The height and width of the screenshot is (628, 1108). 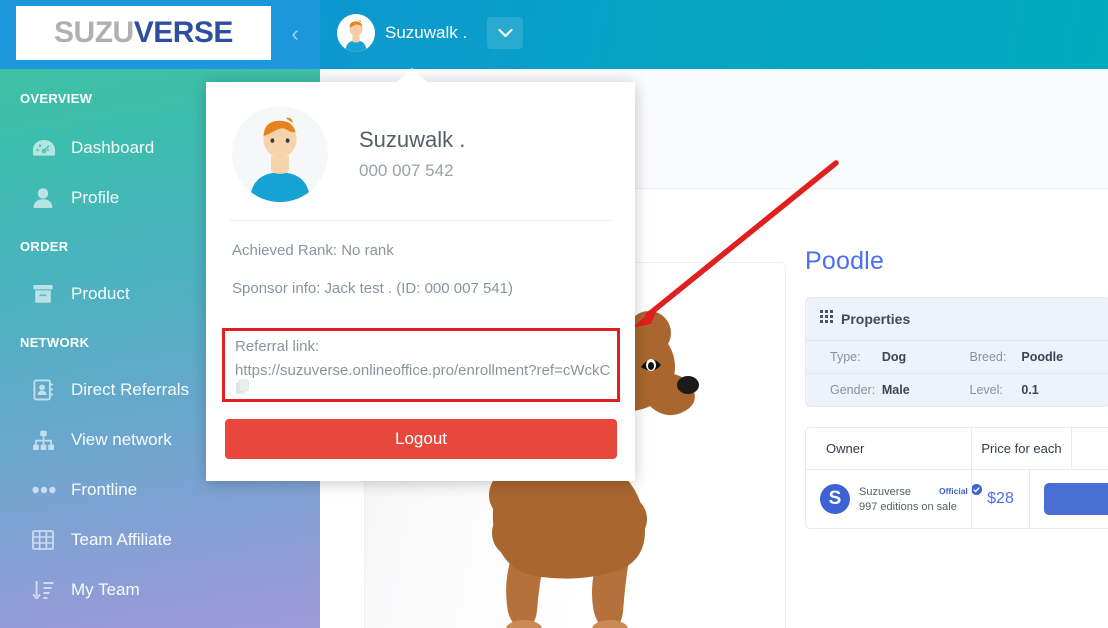 What do you see at coordinates (243, 389) in the screenshot?
I see `copy-icon` at bounding box center [243, 389].